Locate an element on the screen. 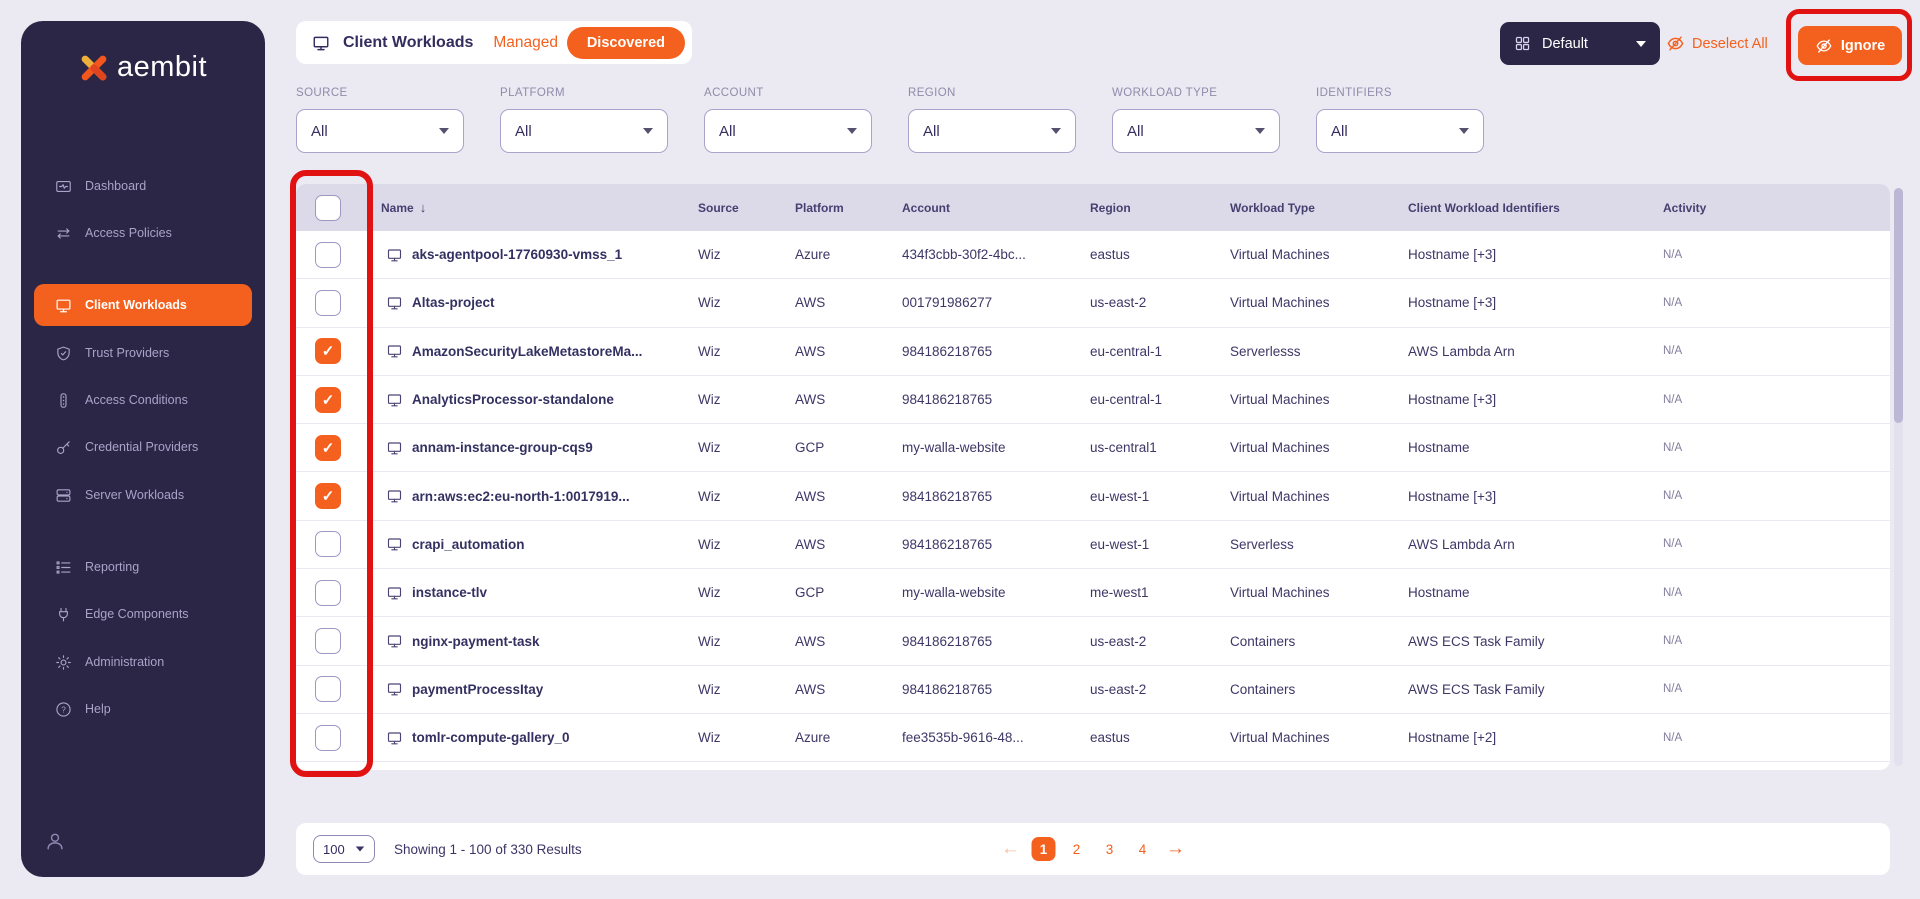 The width and height of the screenshot is (1920, 899). workload-name-link: Altas-project is located at coordinates (453, 302).